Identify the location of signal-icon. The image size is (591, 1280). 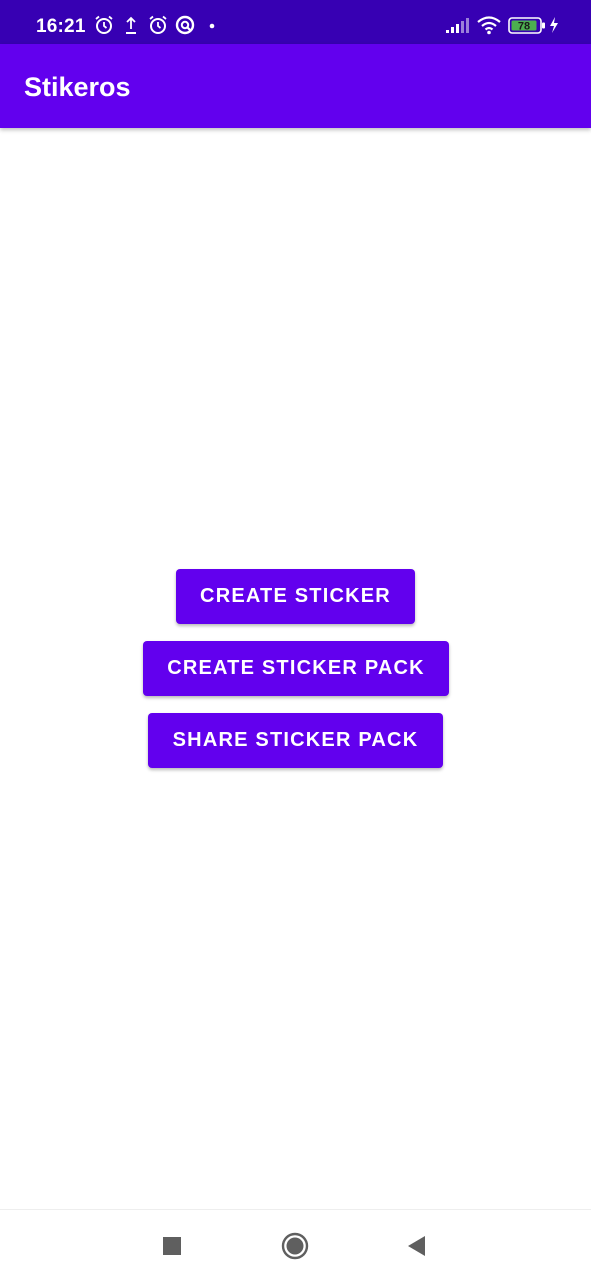
(457, 25).